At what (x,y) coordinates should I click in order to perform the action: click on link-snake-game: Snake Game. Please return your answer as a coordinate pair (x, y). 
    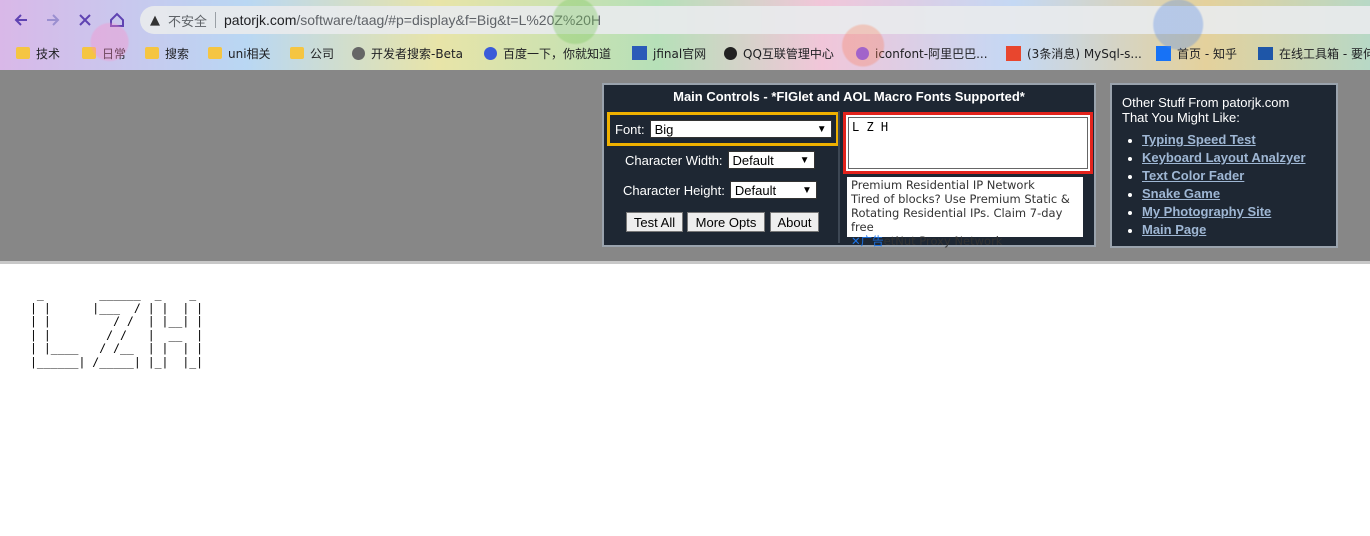
    Looking at the image, I should click on (1181, 193).